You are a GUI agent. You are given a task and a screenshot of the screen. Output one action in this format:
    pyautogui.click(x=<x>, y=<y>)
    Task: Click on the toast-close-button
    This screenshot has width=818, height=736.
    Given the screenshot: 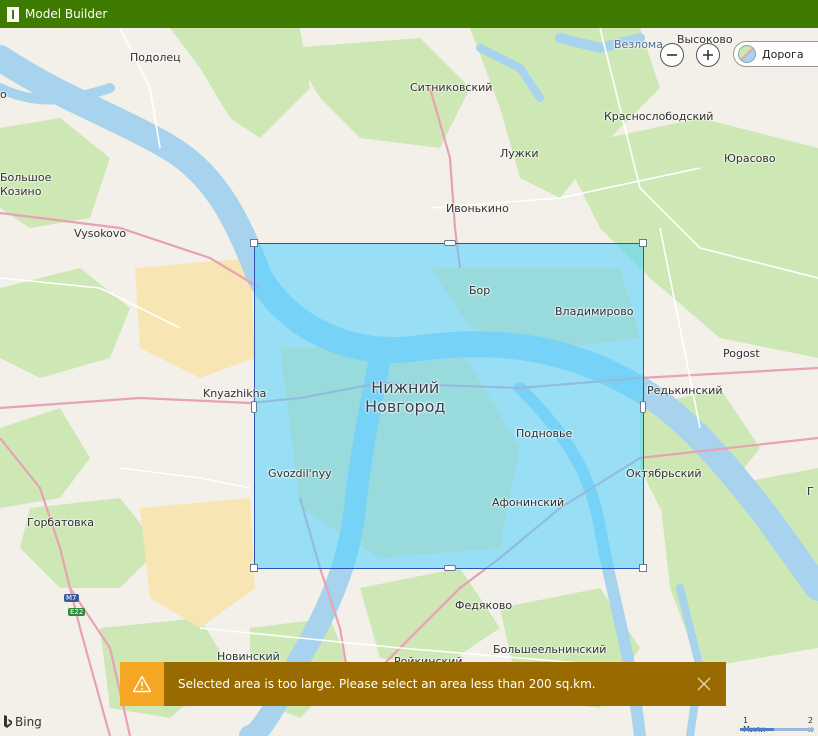 What is the action you would take?
    pyautogui.click(x=704, y=684)
    